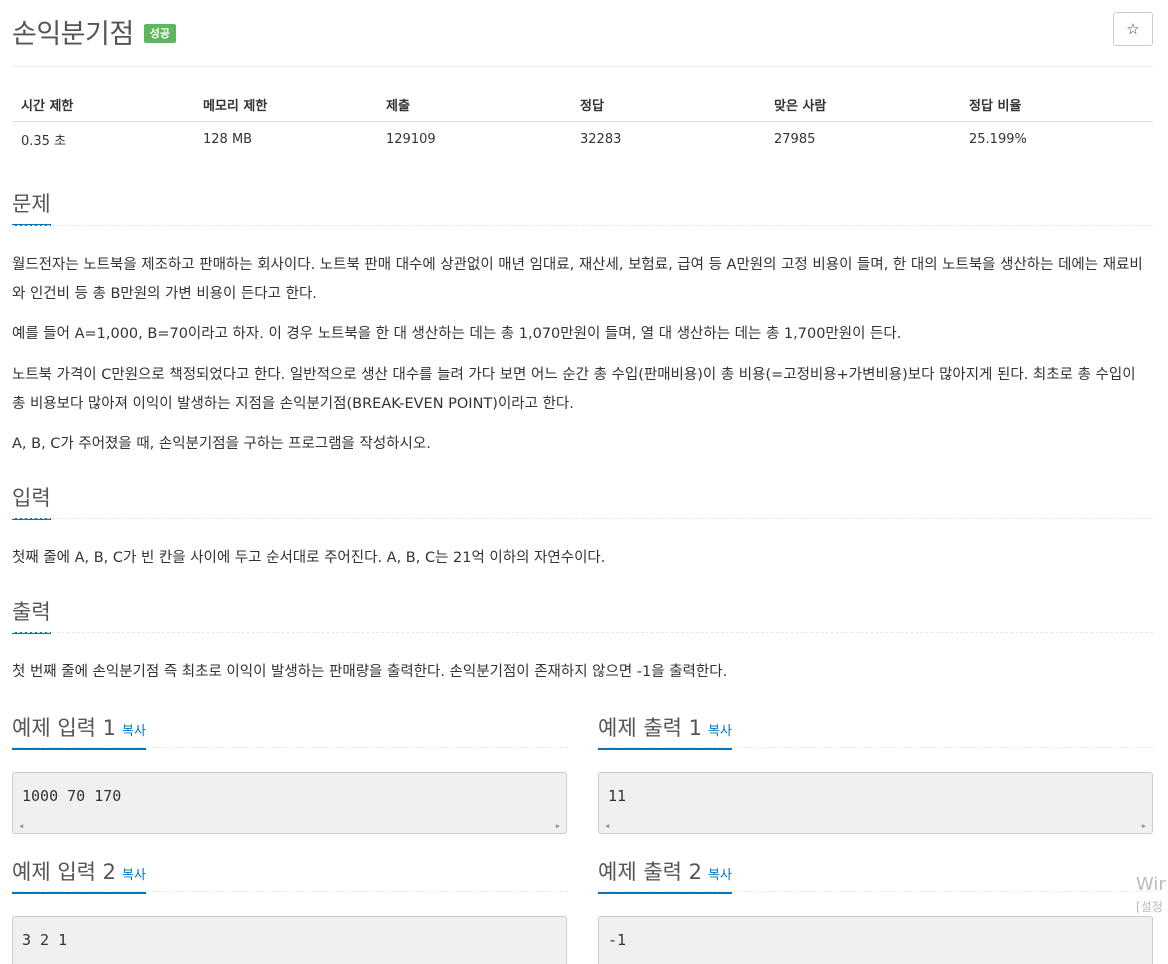  What do you see at coordinates (795, 139) in the screenshot?
I see `value-solvers: 27985` at bounding box center [795, 139].